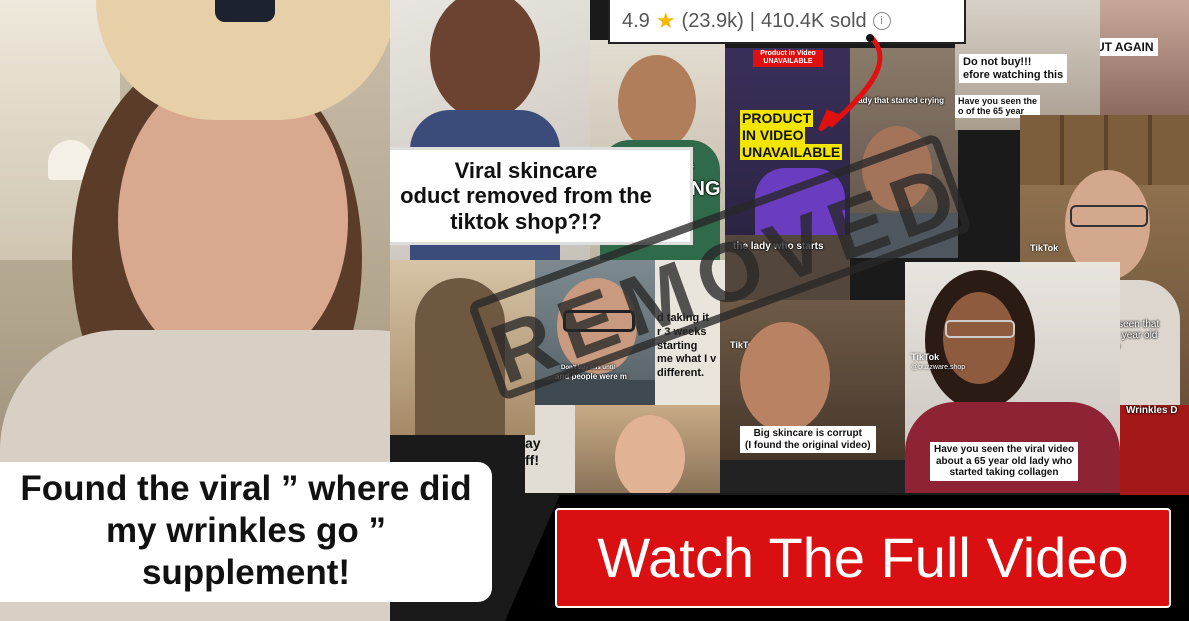 Image resolution: width=1189 pixels, height=621 pixels. What do you see at coordinates (245, 11) in the screenshot?
I see `cap-logo-icon` at bounding box center [245, 11].